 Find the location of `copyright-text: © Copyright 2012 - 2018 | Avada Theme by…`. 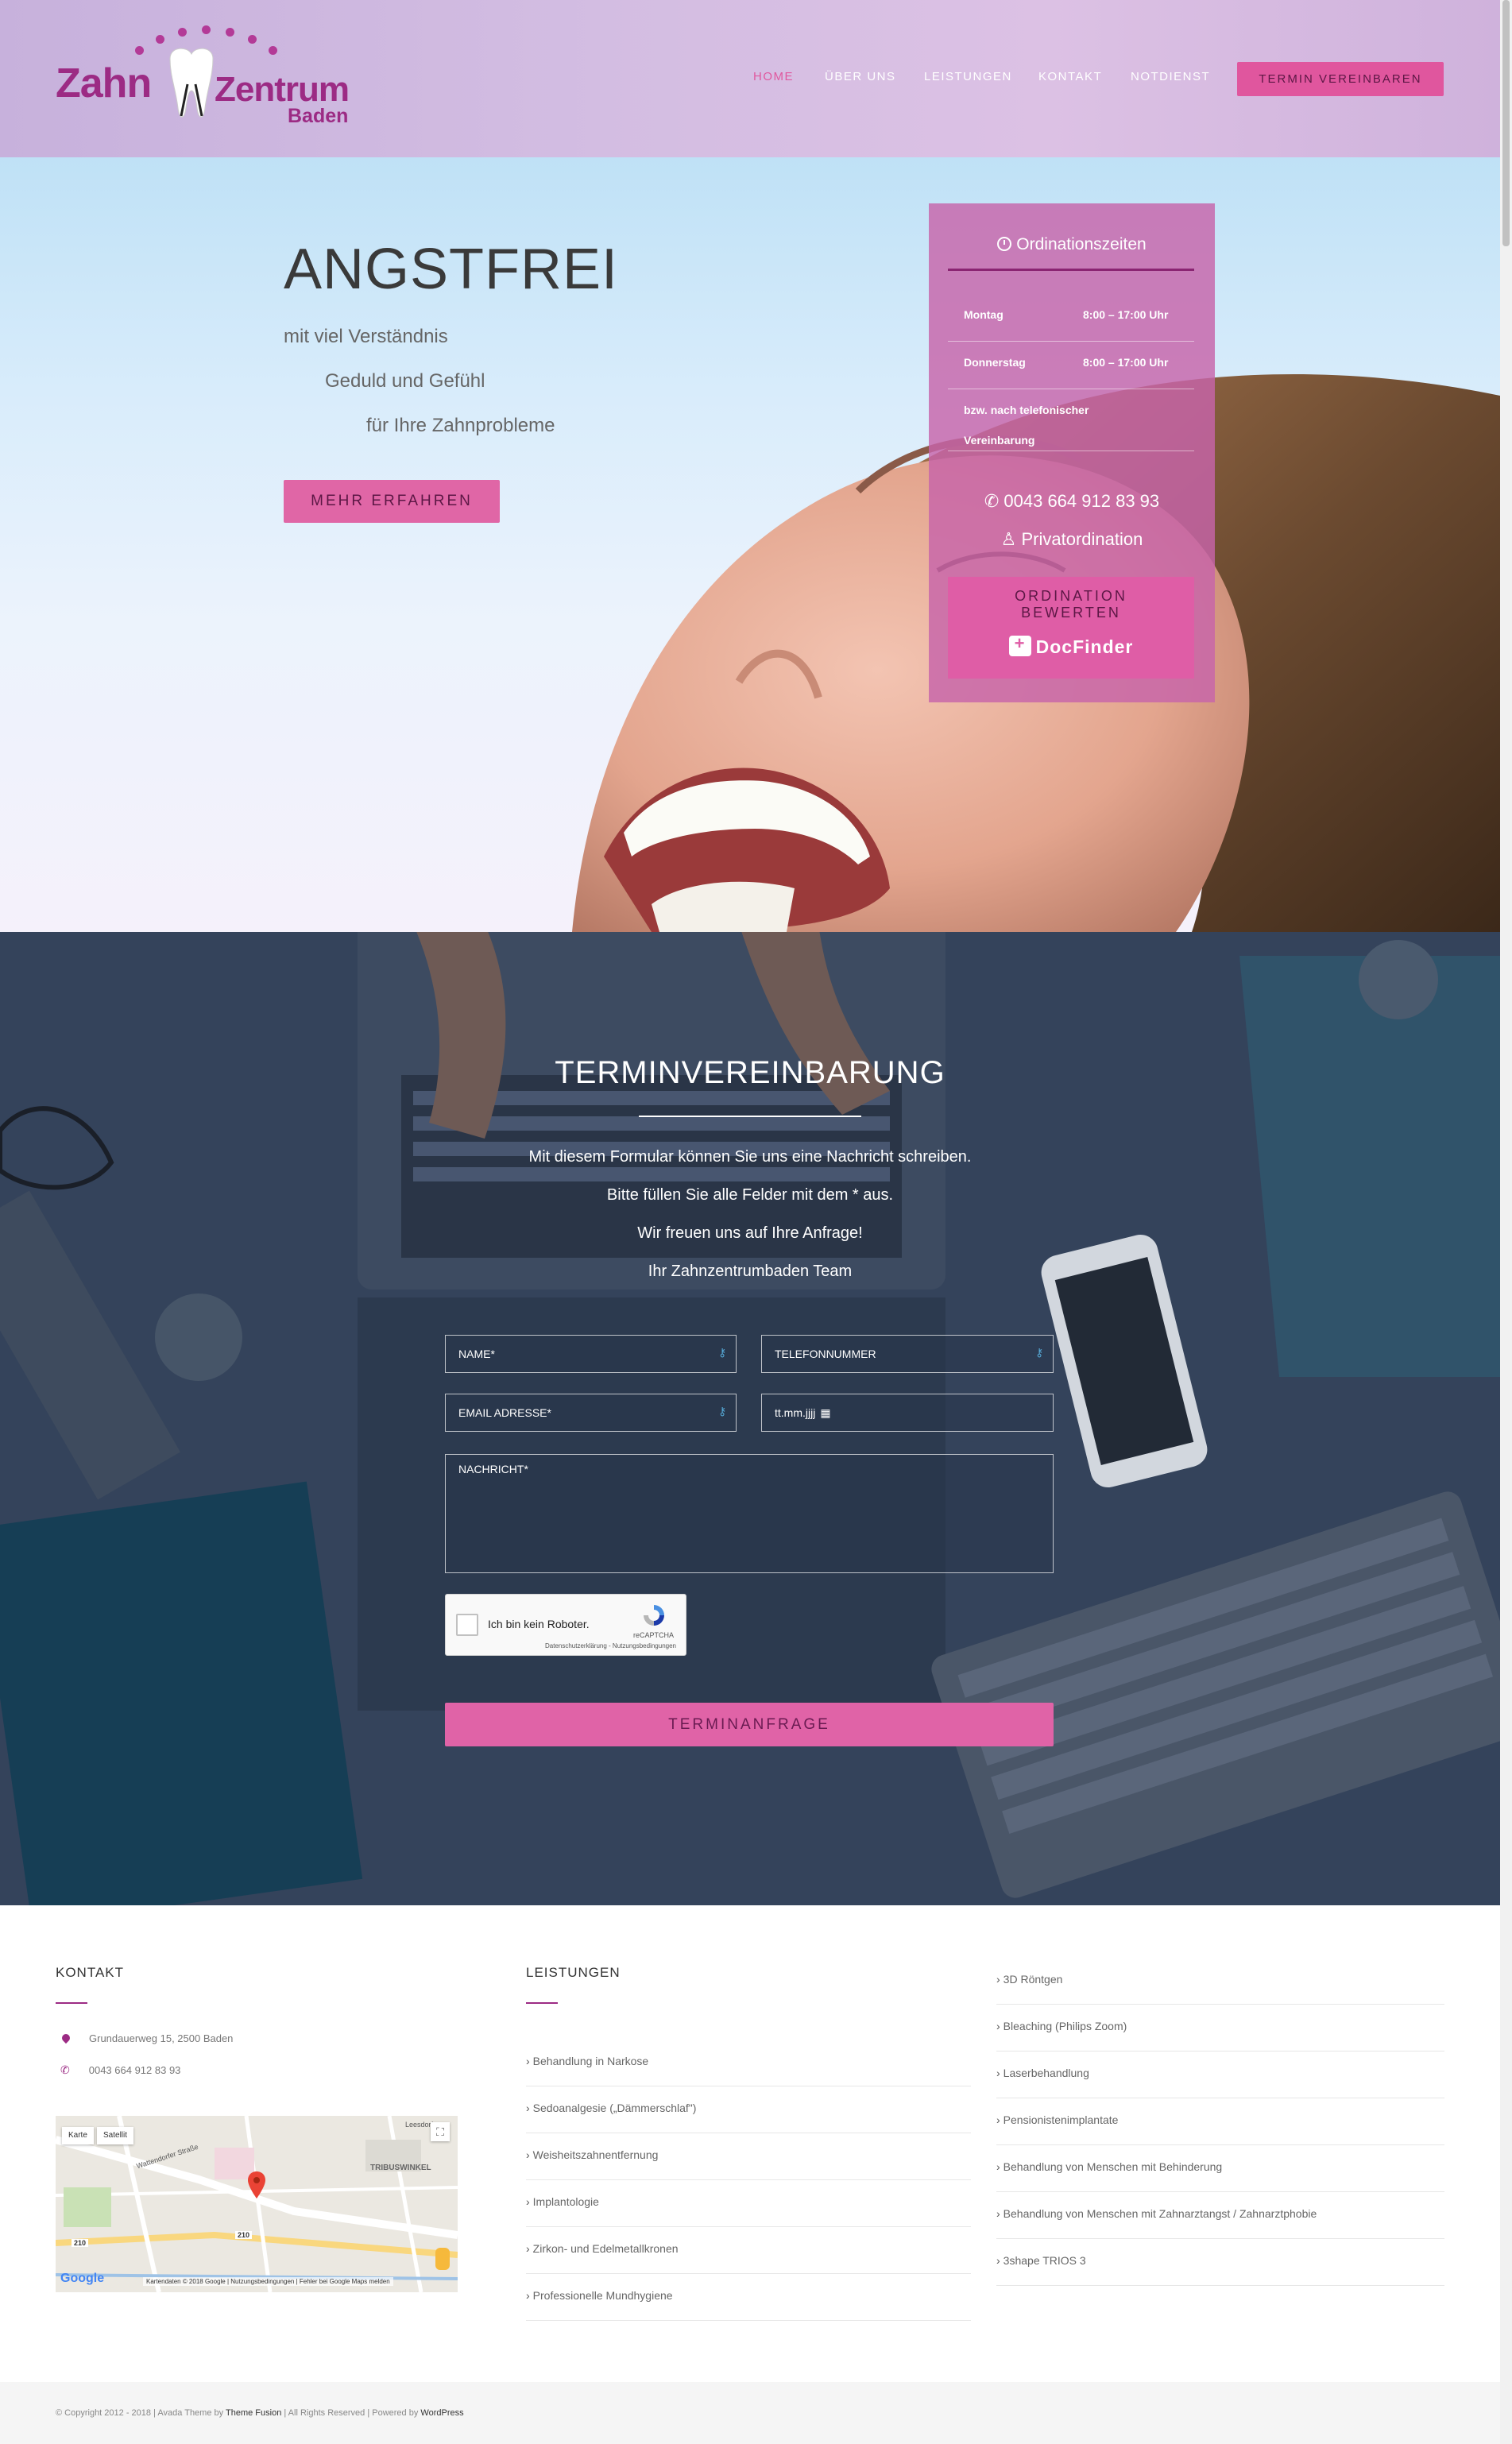

copyright-text: © Copyright 2012 - 2018 | Avada Theme by… is located at coordinates (260, 2413).